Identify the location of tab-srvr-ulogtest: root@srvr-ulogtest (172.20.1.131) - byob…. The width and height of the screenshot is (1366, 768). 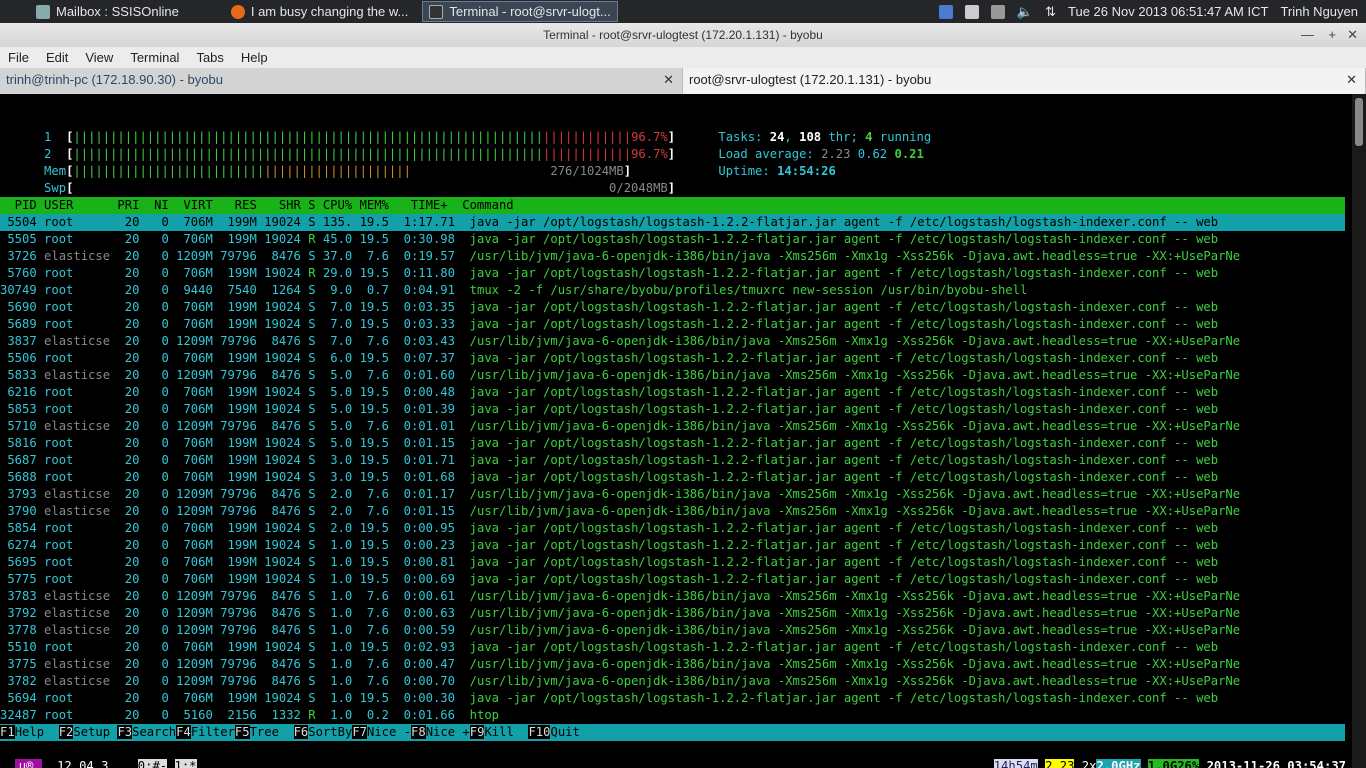
(1024, 81).